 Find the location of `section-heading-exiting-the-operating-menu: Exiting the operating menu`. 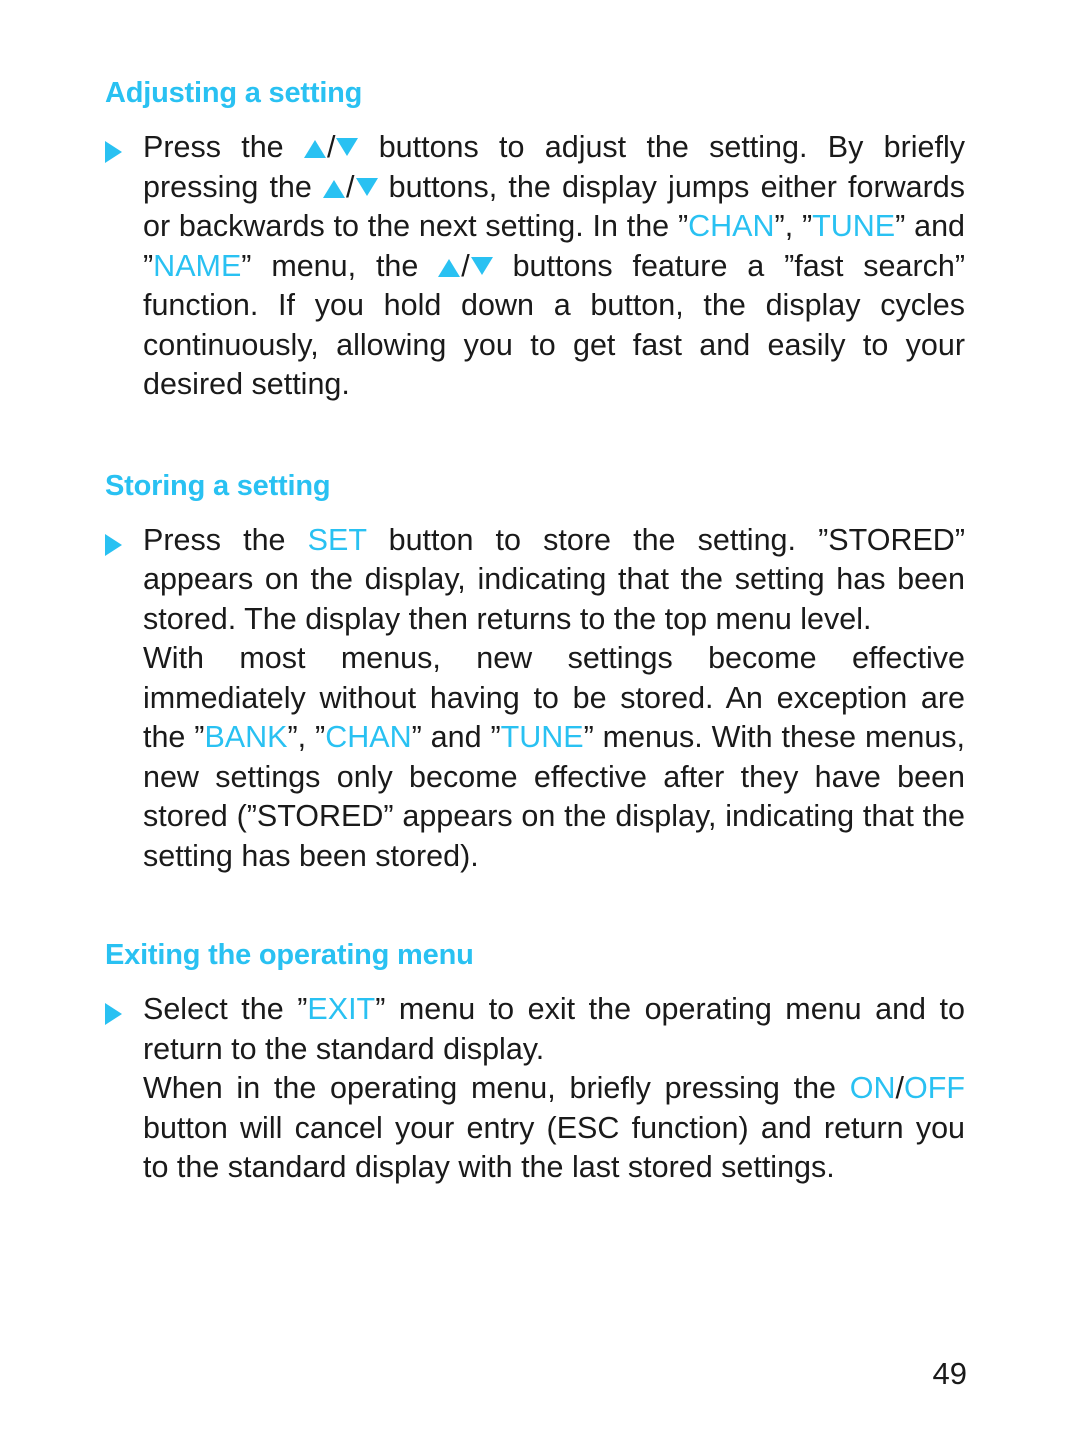

section-heading-exiting-the-operating-menu: Exiting the operating menu is located at coordinates (289, 955).